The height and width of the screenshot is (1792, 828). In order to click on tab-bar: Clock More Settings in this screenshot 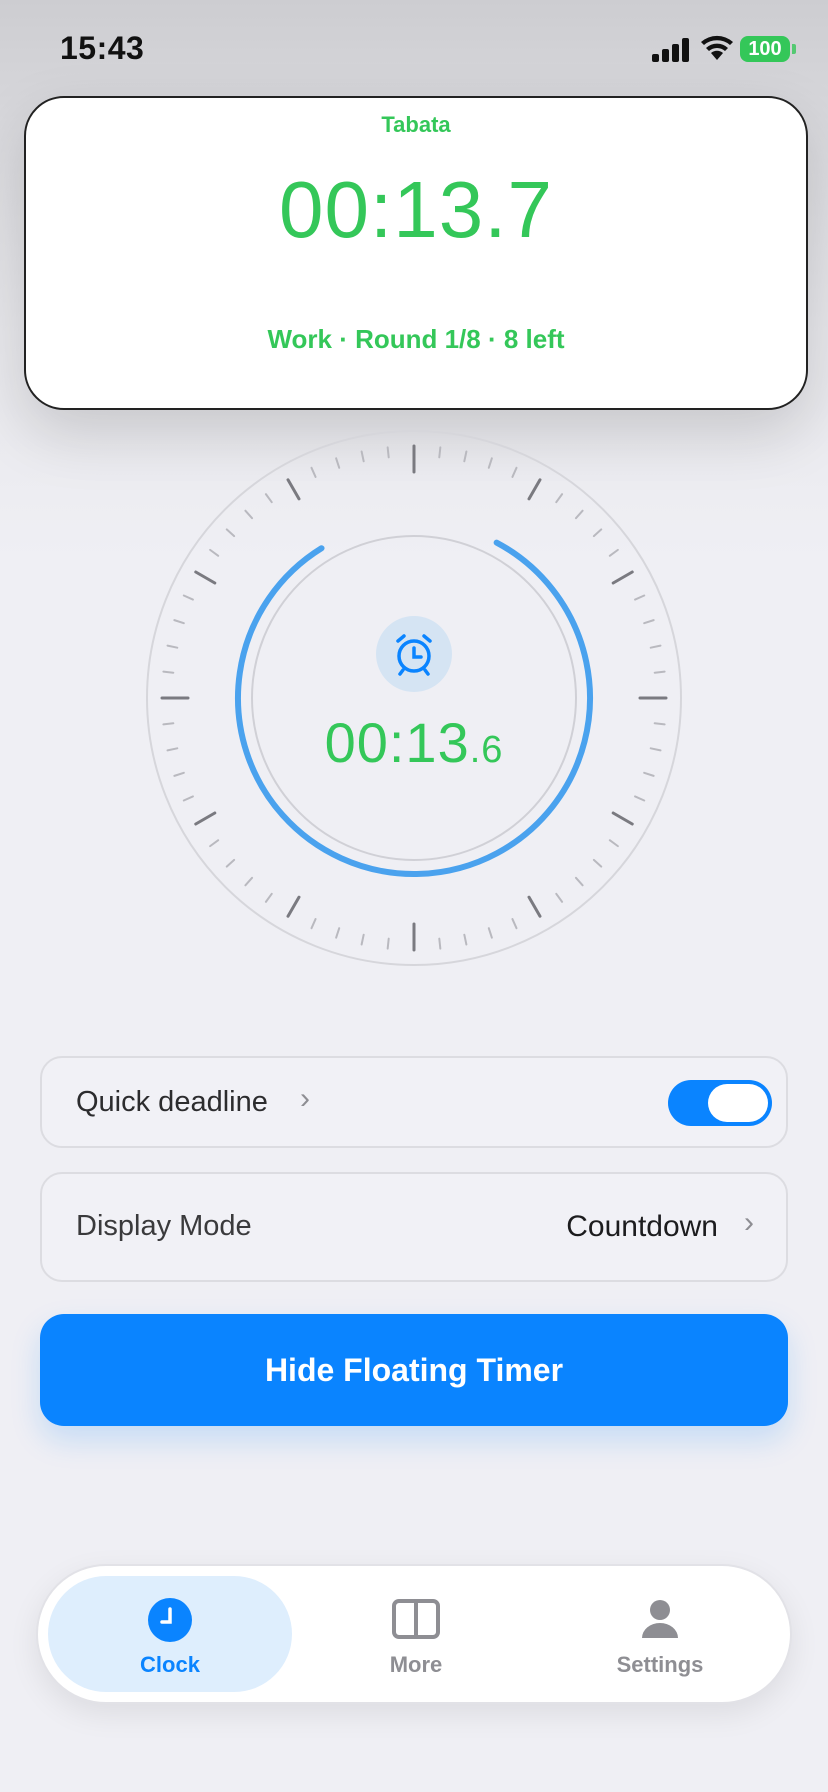, I will do `click(414, 1634)`.